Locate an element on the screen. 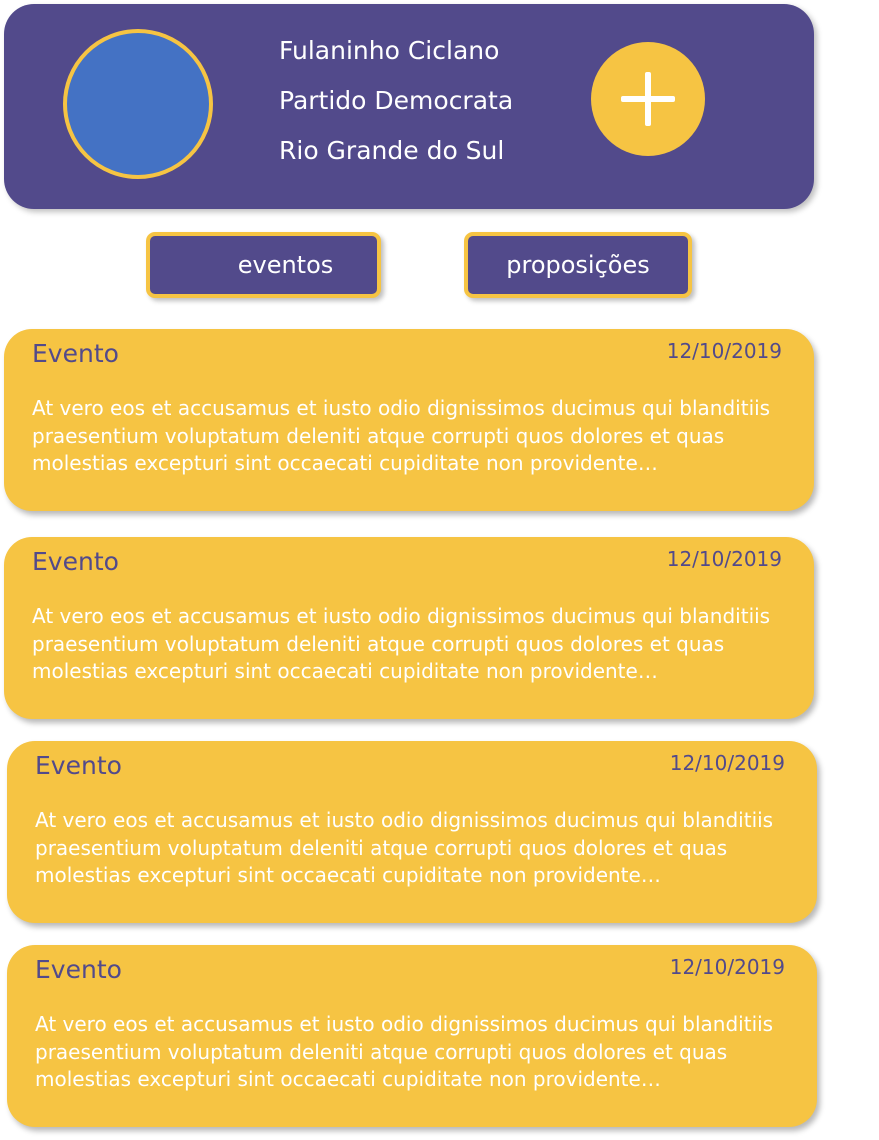 This screenshot has height=1140, width=879. tab-eventos-label: eventos is located at coordinates (285, 265).